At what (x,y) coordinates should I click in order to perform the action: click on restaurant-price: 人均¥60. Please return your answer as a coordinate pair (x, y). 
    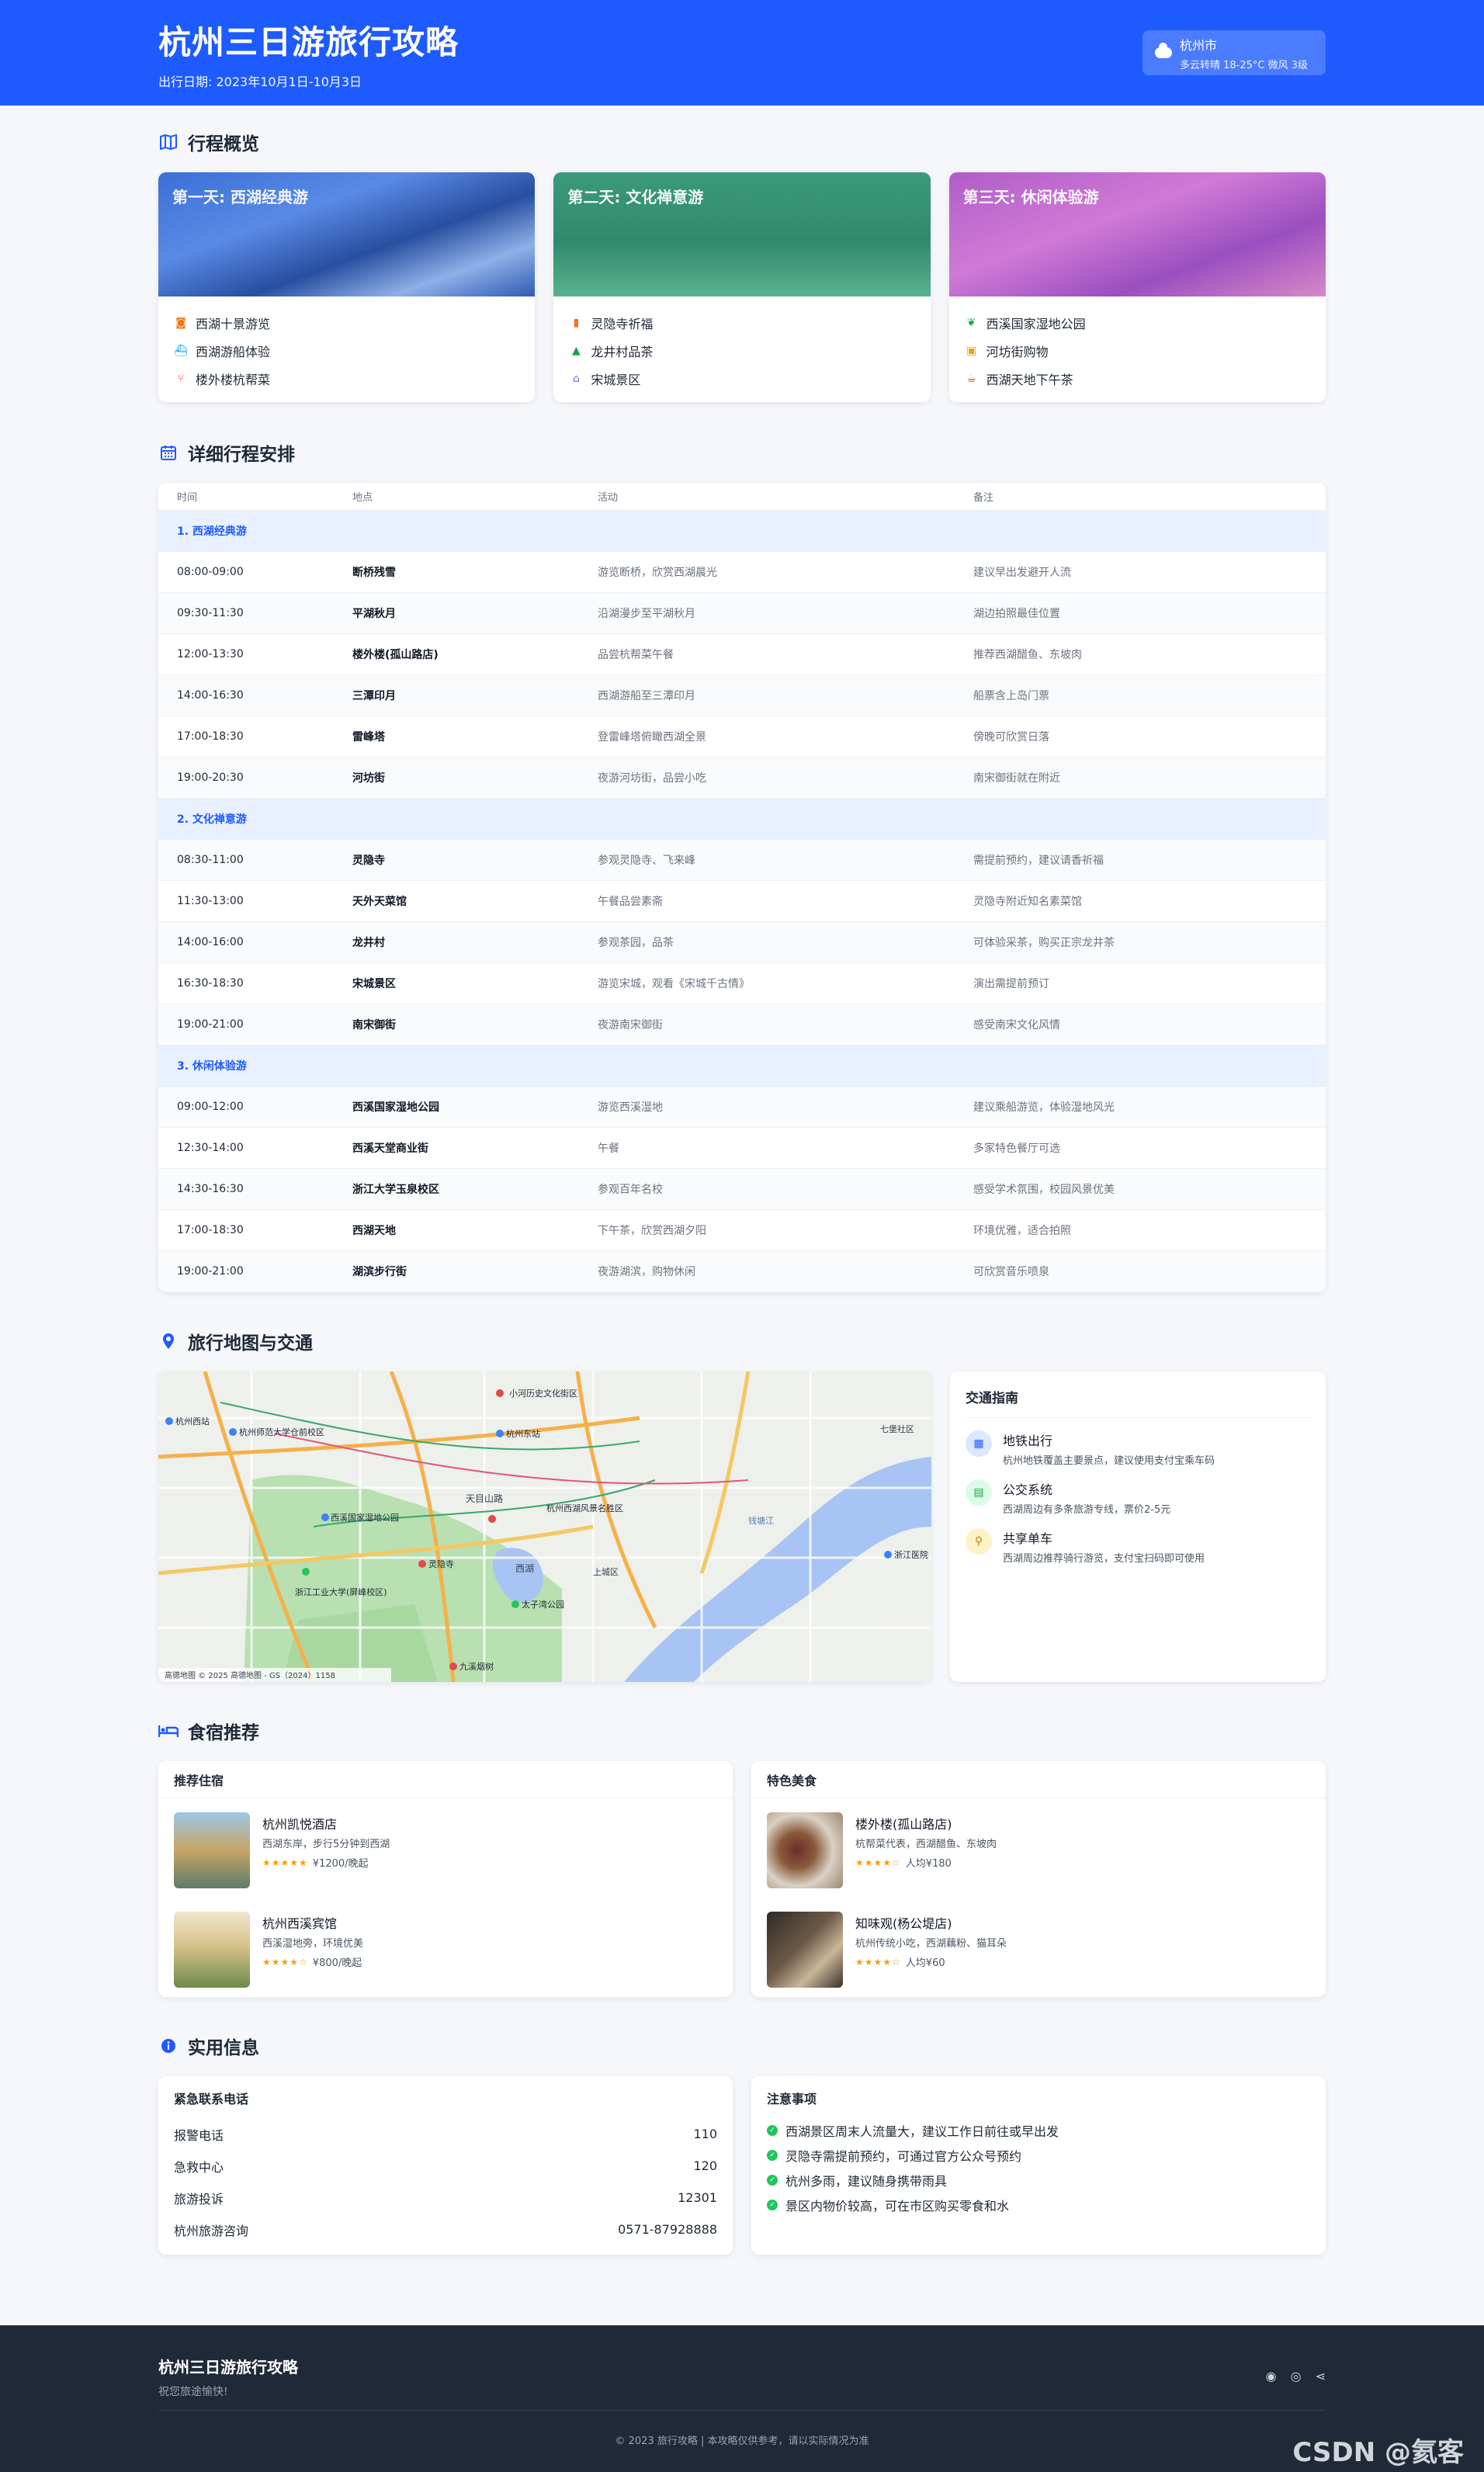
    Looking at the image, I should click on (925, 1963).